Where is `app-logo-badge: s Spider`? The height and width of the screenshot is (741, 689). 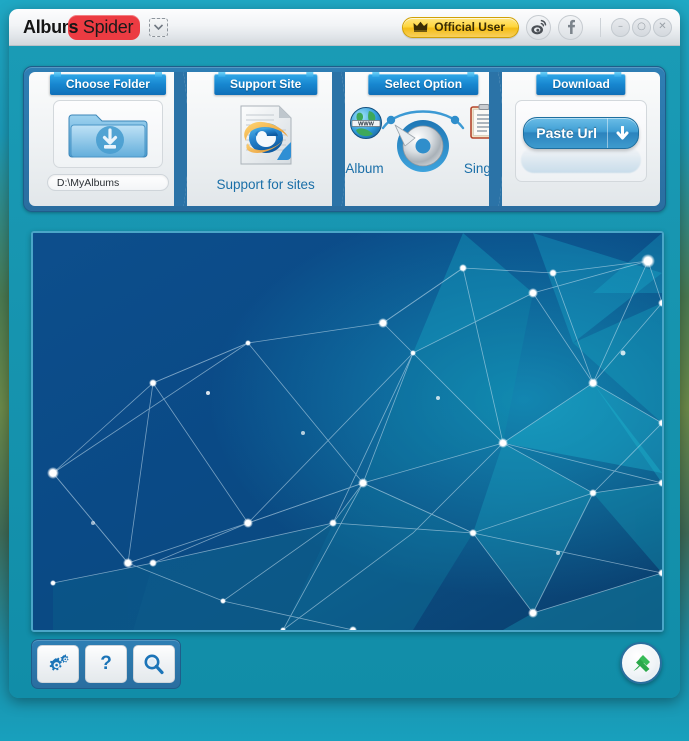
app-logo-badge: s Spider is located at coordinates (104, 27).